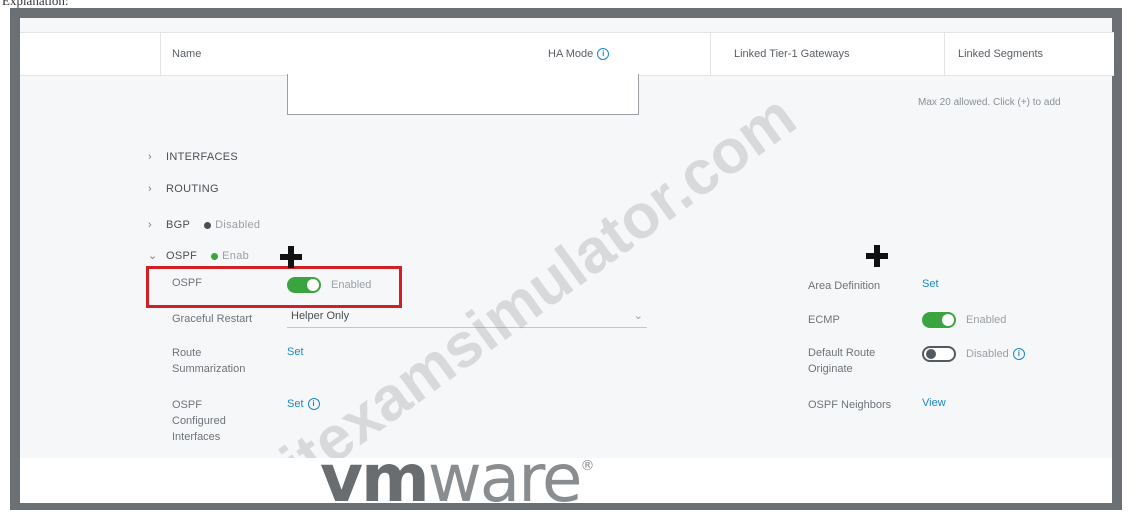  I want to click on section-ospf: ⌄ OSPF Enab, so click(198, 255).